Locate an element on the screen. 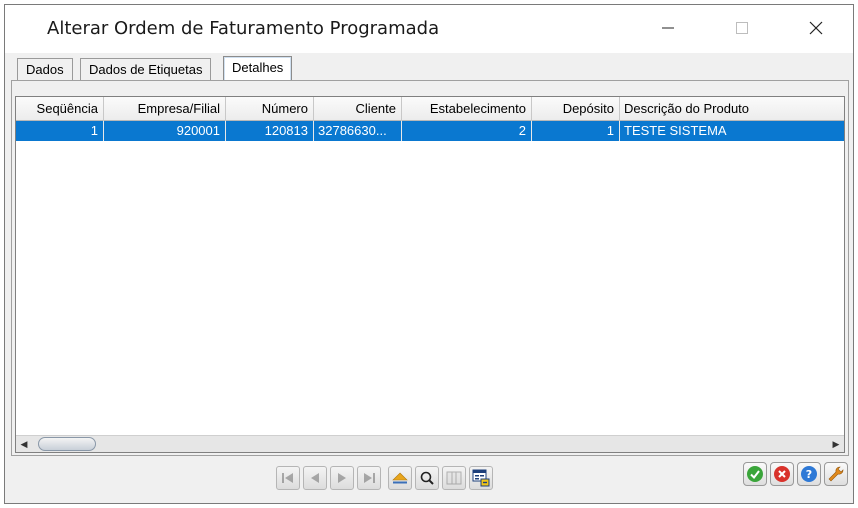  tab-detalhes: Detalhes is located at coordinates (258, 69).